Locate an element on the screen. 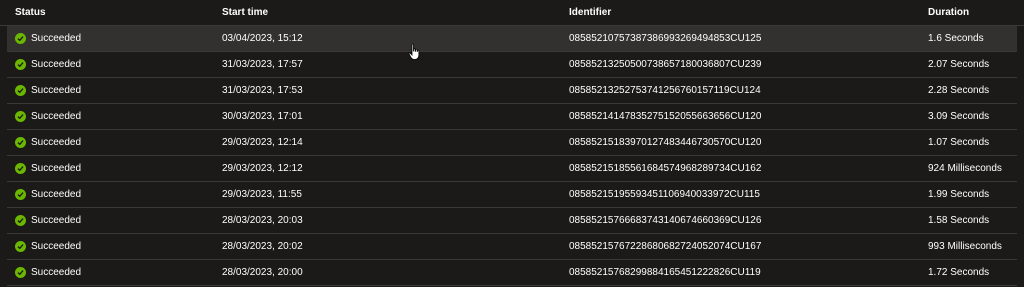  start-time-cell: 30/03/2023, 17:01 is located at coordinates (262, 116).